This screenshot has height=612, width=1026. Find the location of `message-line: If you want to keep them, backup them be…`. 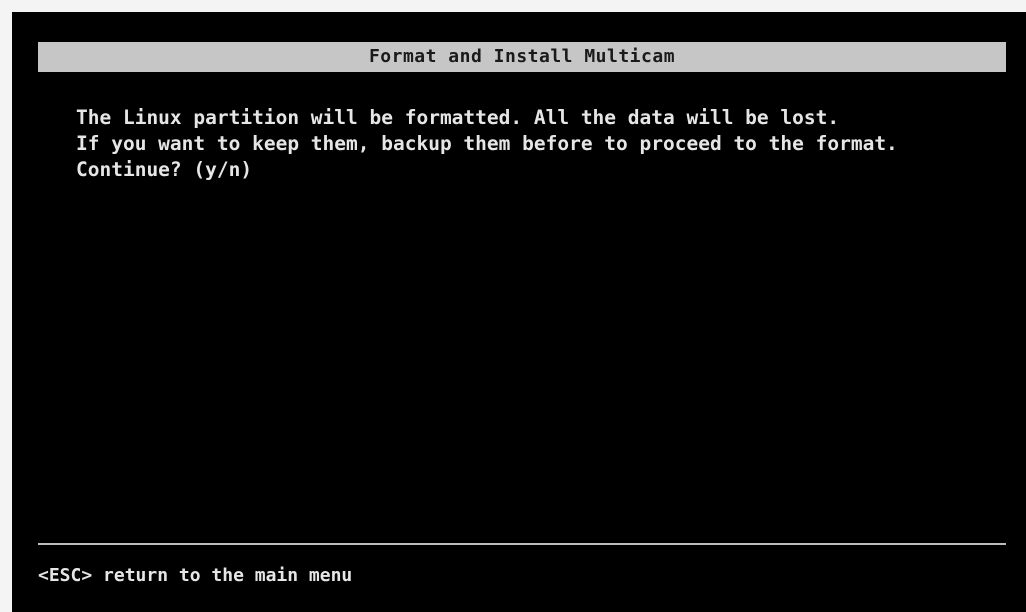

message-line: If you want to keep them, backup them be… is located at coordinates (487, 143).